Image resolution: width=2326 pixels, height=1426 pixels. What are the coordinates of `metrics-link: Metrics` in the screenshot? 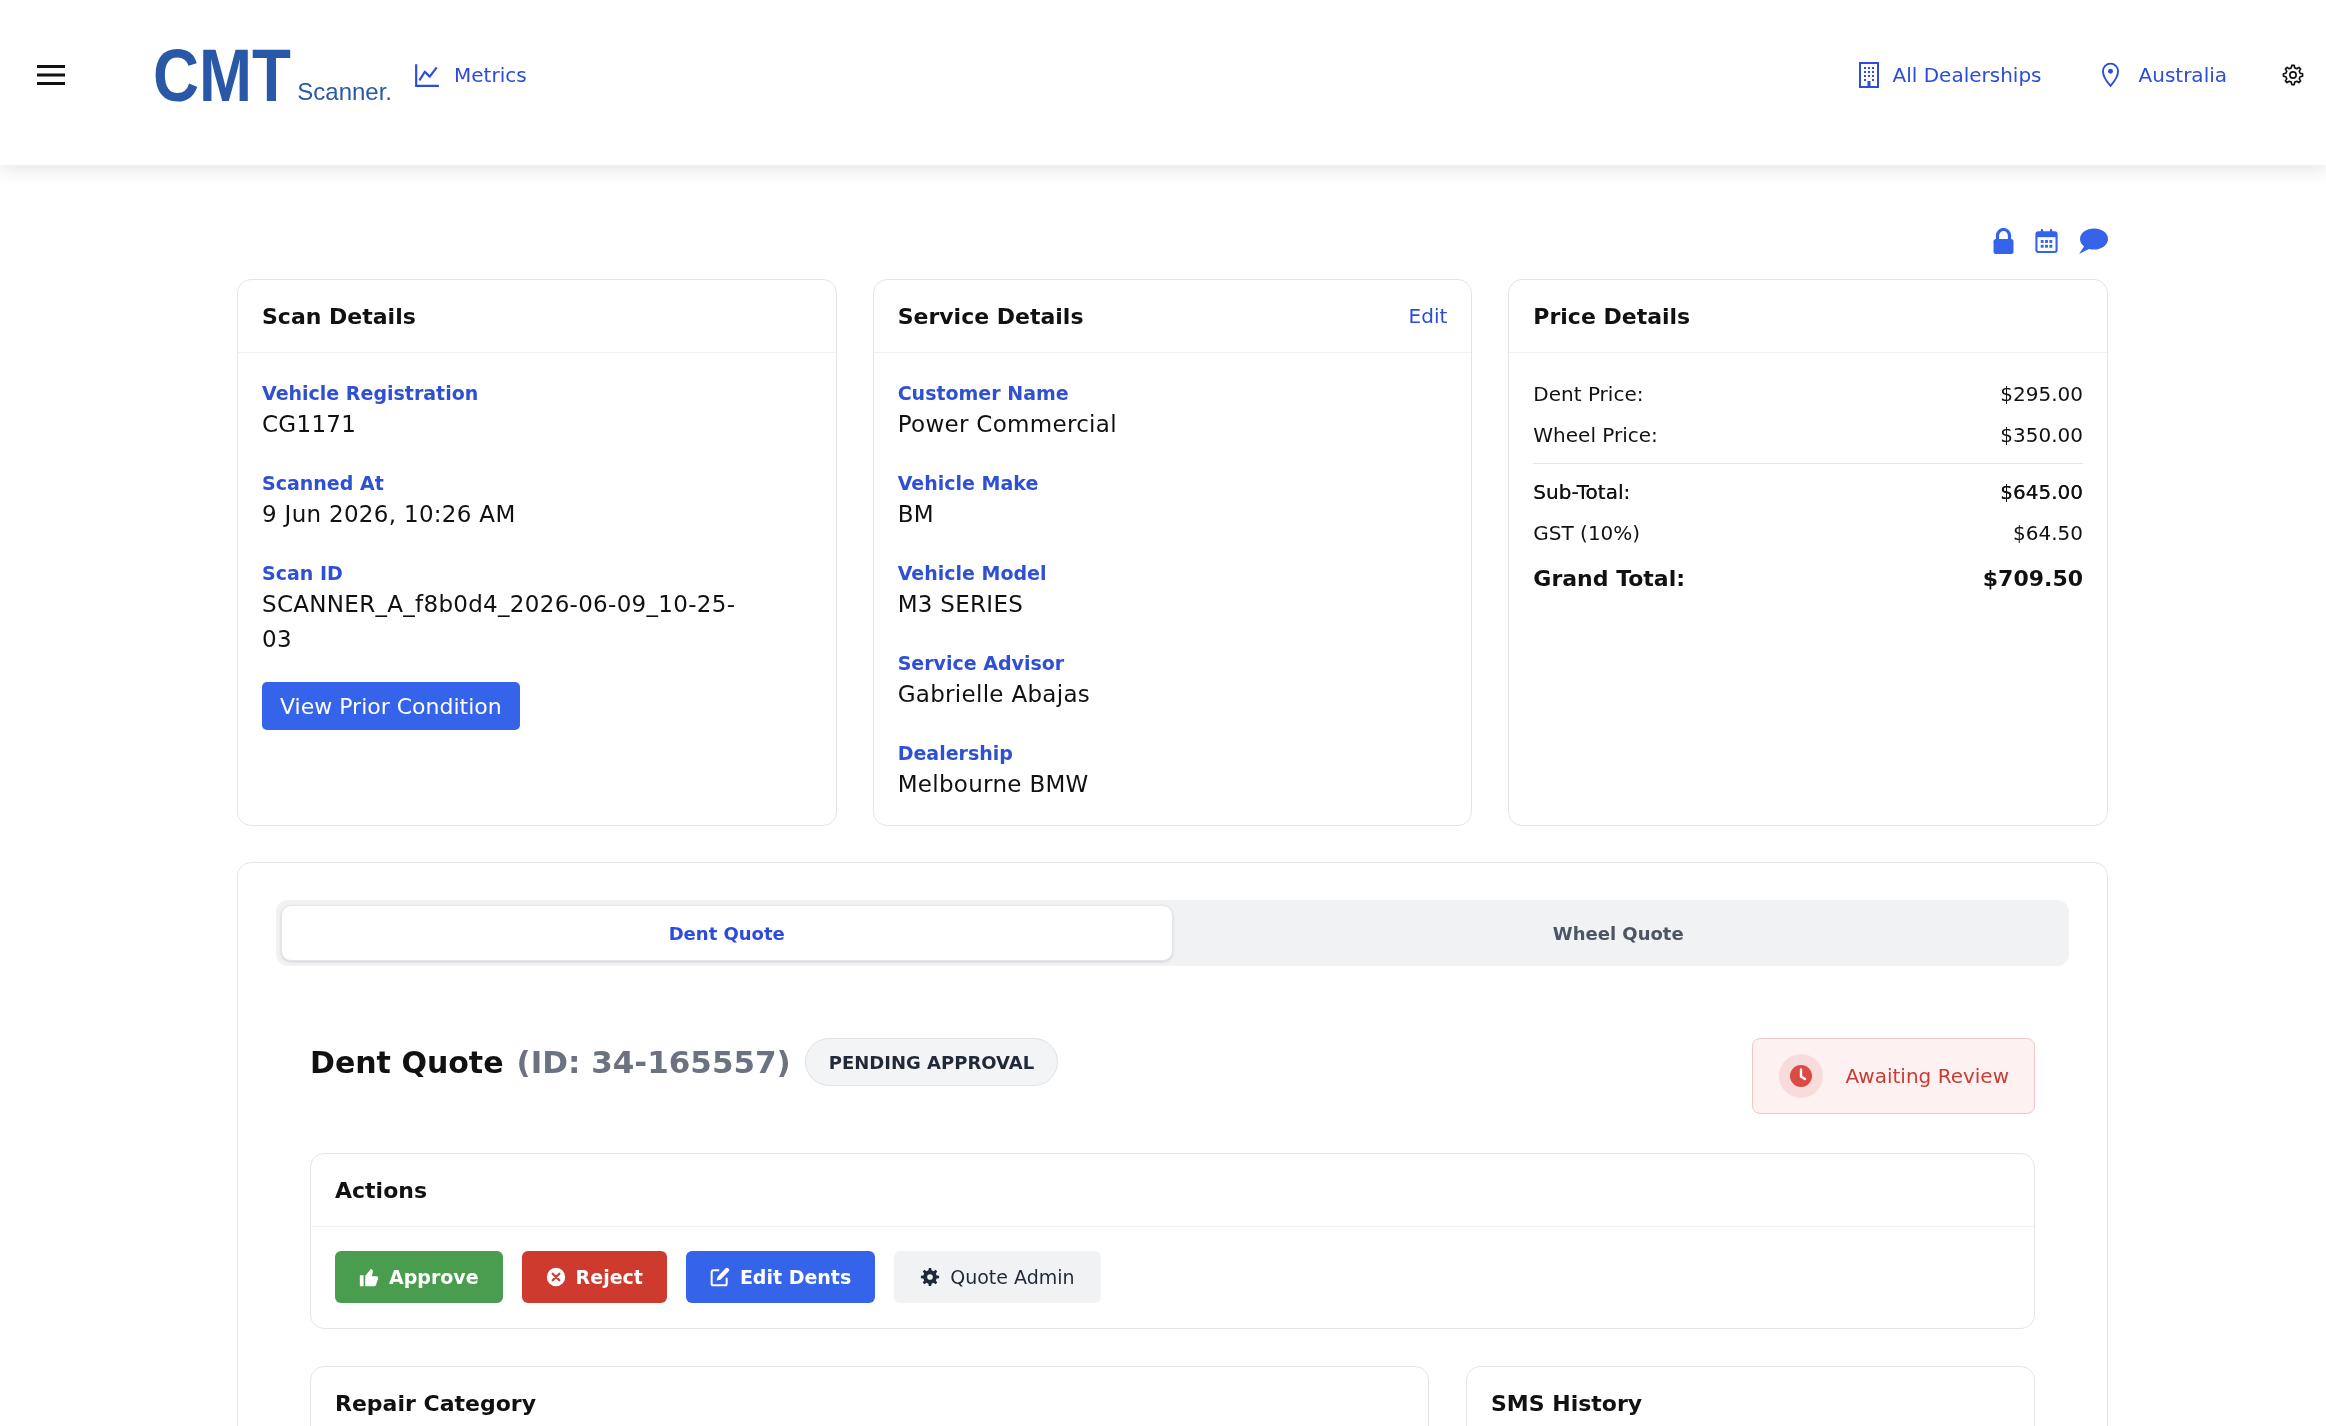 It's located at (470, 74).